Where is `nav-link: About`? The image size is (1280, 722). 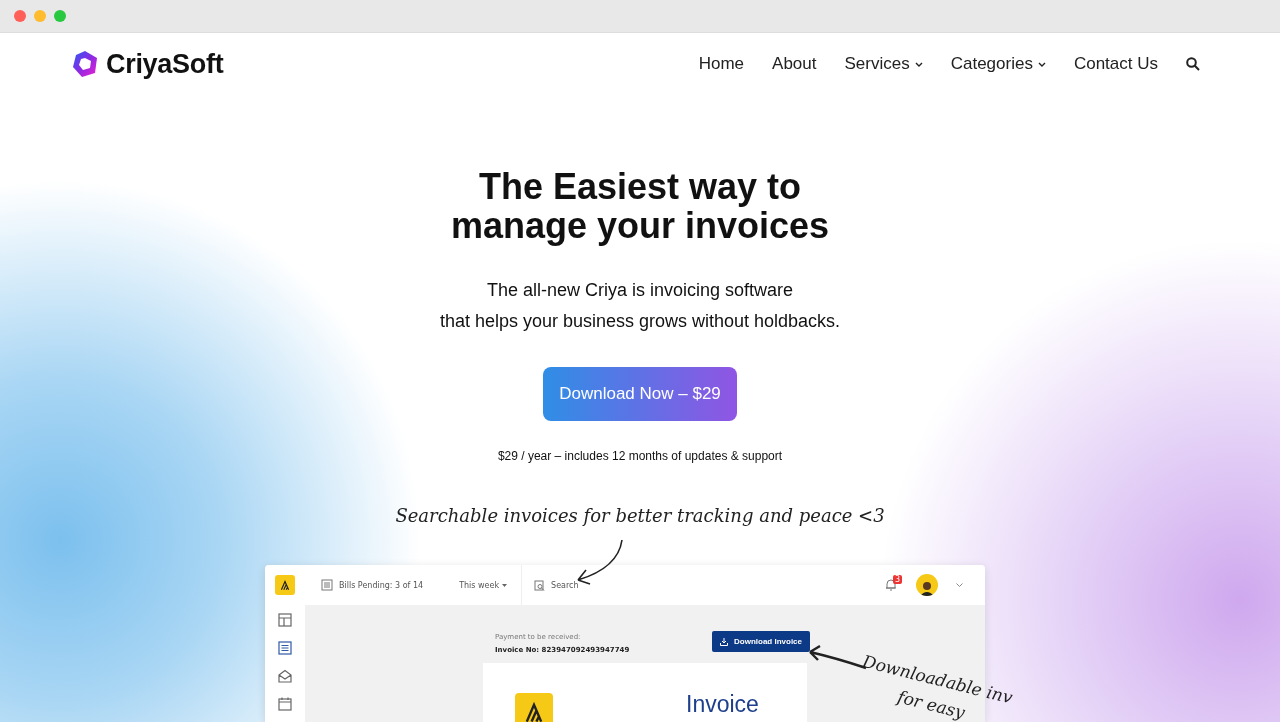
nav-link: About is located at coordinates (794, 64).